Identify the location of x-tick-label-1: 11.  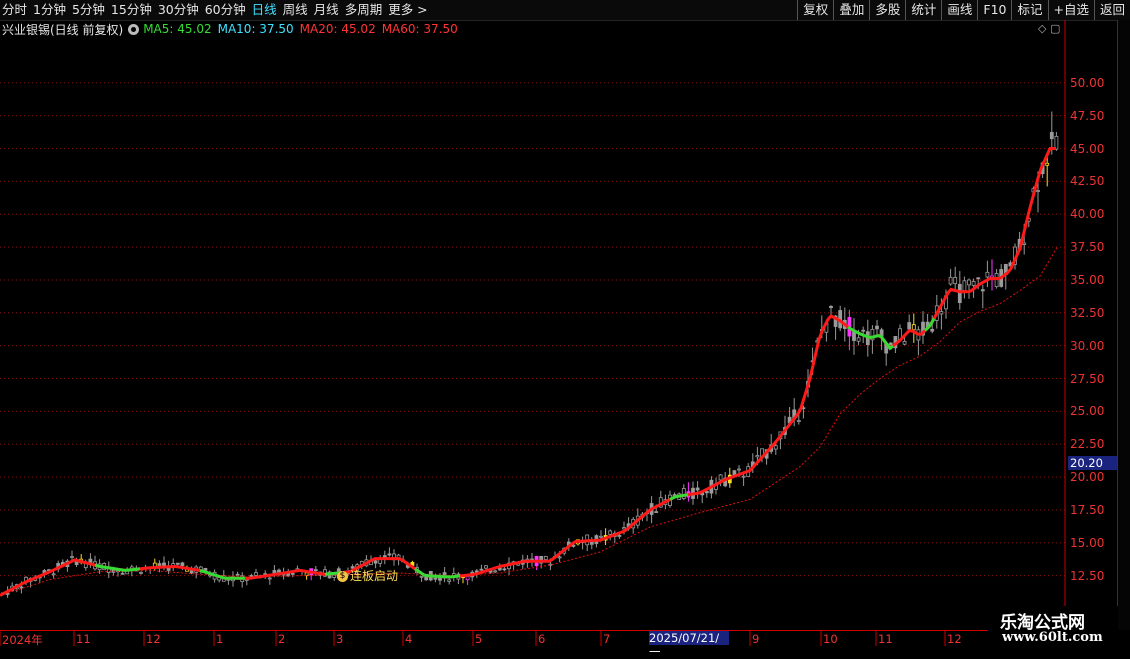
(83, 639).